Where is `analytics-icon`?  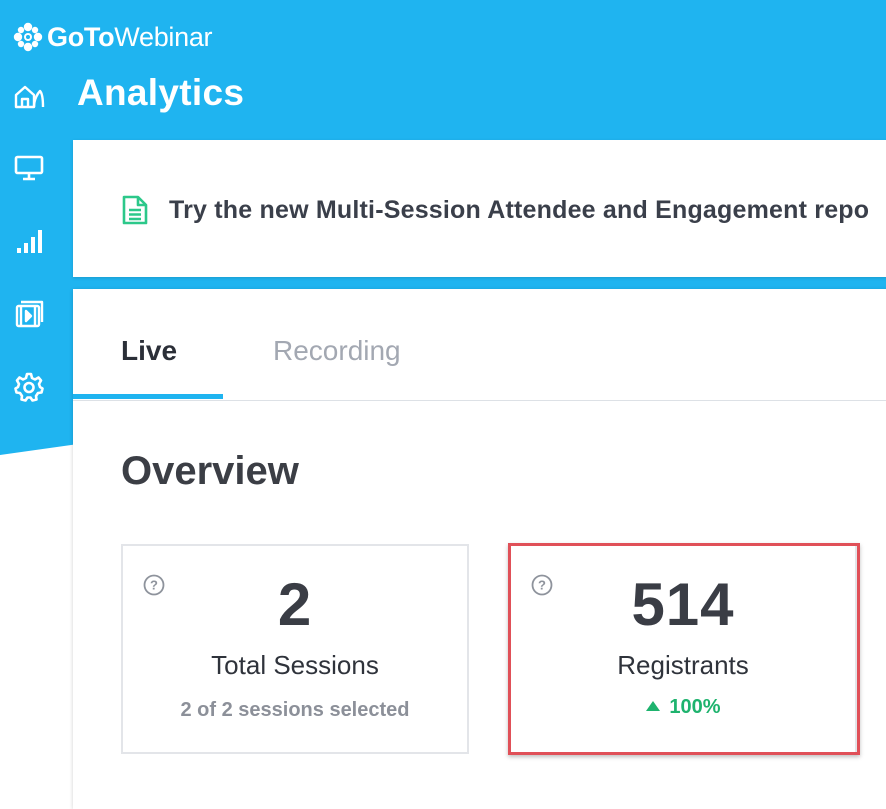 analytics-icon is located at coordinates (29, 241).